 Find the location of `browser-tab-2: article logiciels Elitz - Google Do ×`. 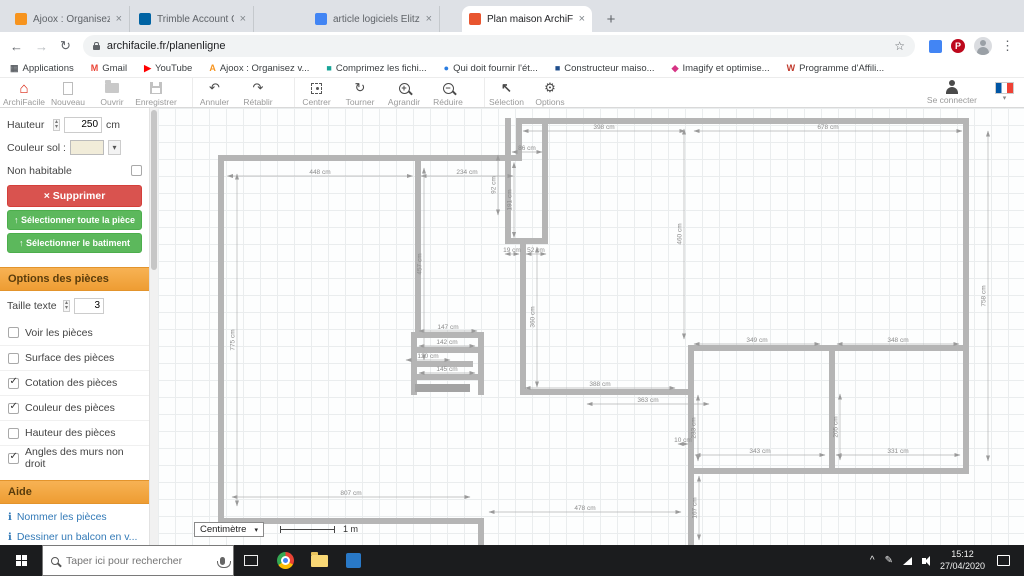

browser-tab-2: article logiciels Elitz - Google Do × is located at coordinates (374, 19).